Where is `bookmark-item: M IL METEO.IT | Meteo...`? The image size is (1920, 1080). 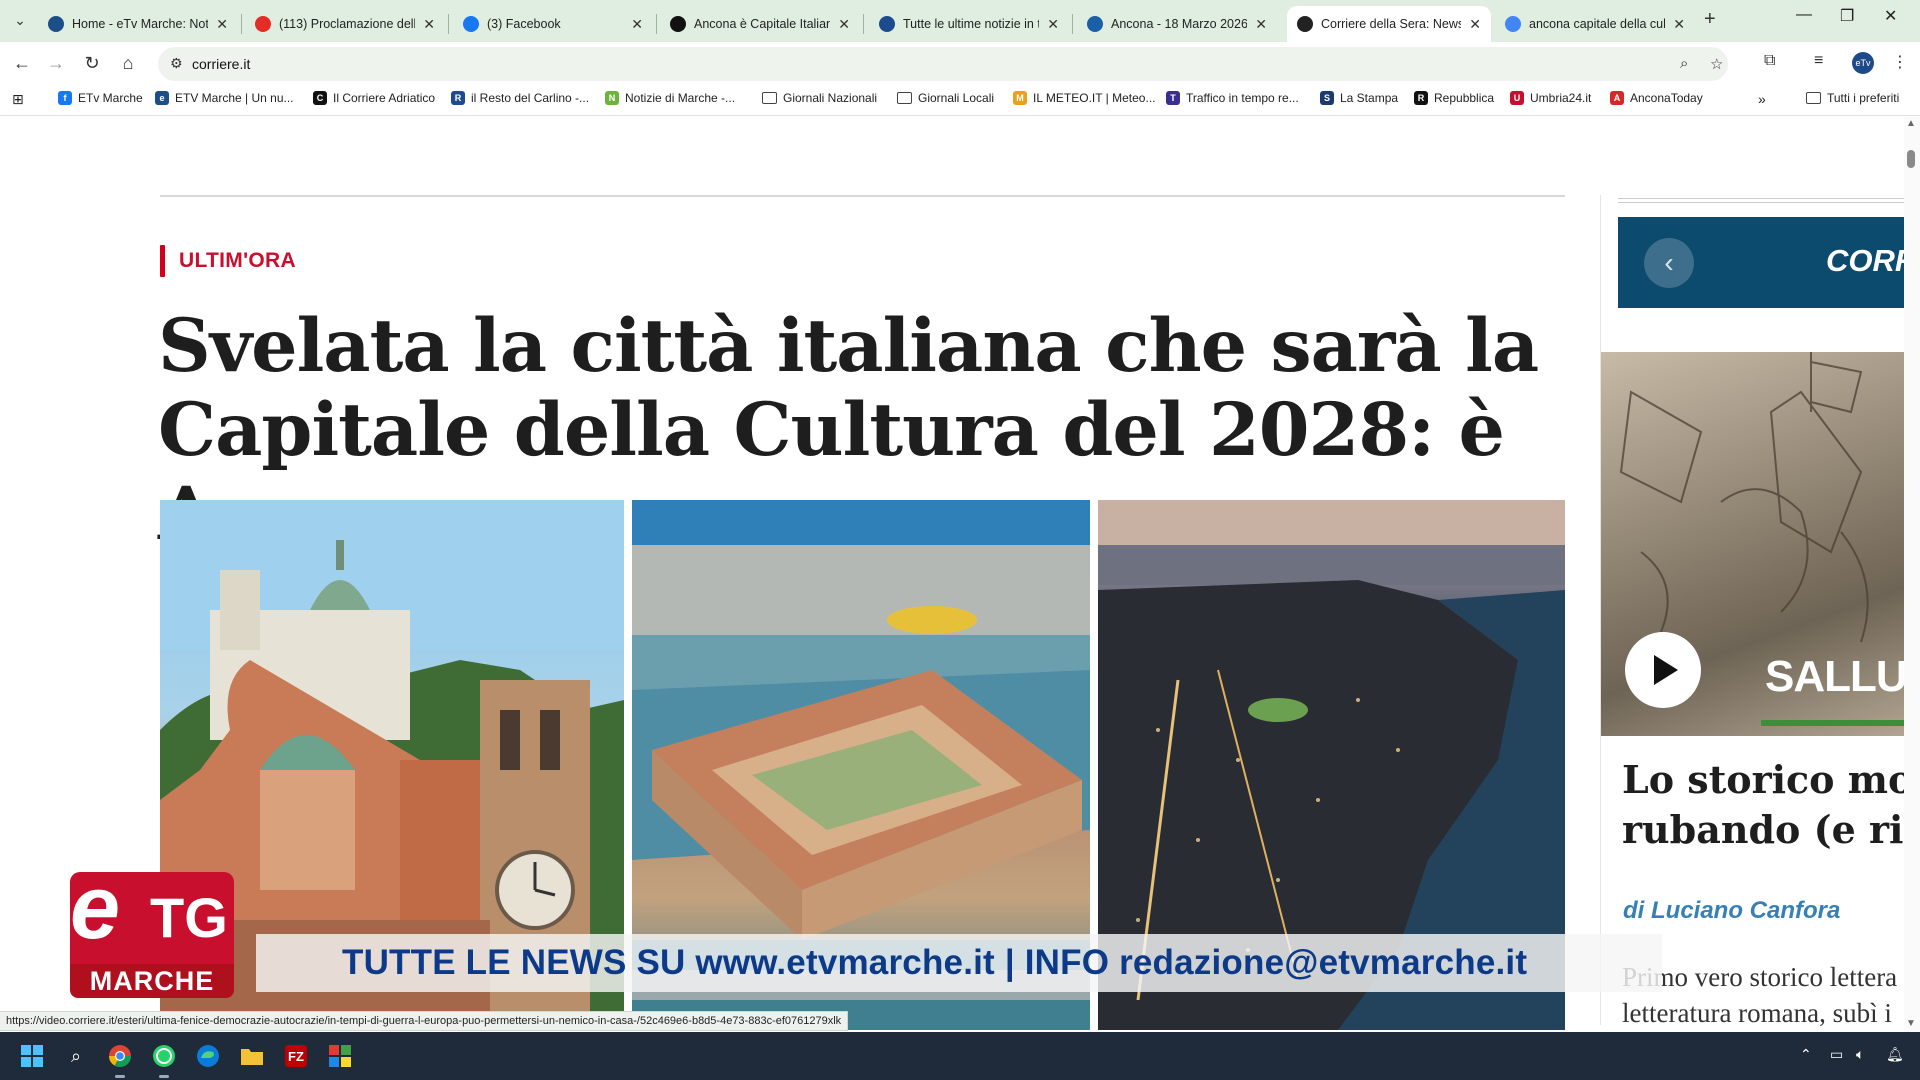 bookmark-item: M IL METEO.IT | Meteo... is located at coordinates (1084, 98).